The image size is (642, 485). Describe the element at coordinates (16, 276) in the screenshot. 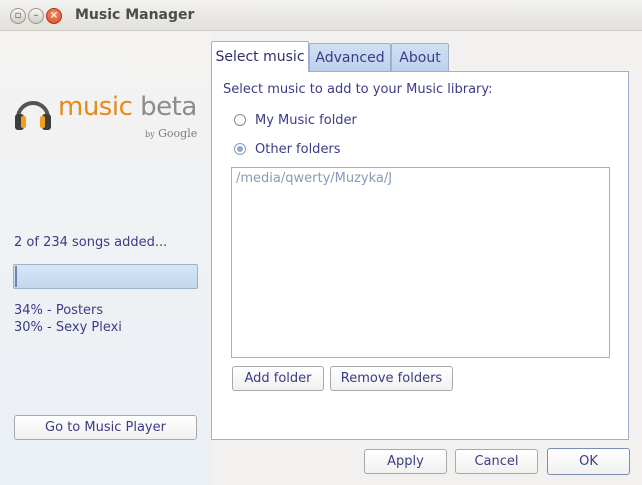

I see `upload-progress-fill` at that location.